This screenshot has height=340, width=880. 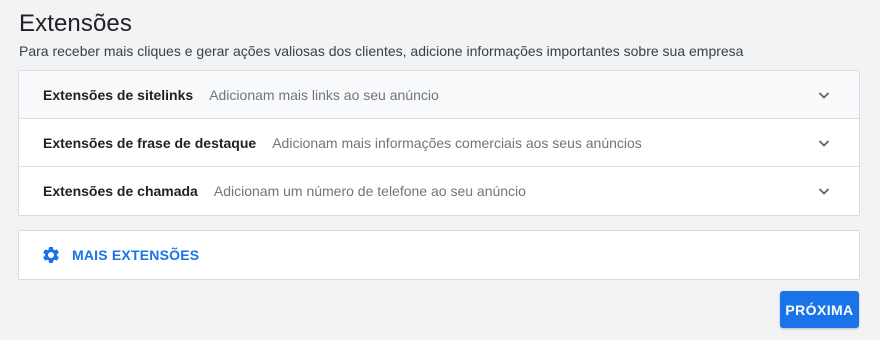 What do you see at coordinates (120, 190) in the screenshot?
I see `extension-label: Extensões de chamada` at bounding box center [120, 190].